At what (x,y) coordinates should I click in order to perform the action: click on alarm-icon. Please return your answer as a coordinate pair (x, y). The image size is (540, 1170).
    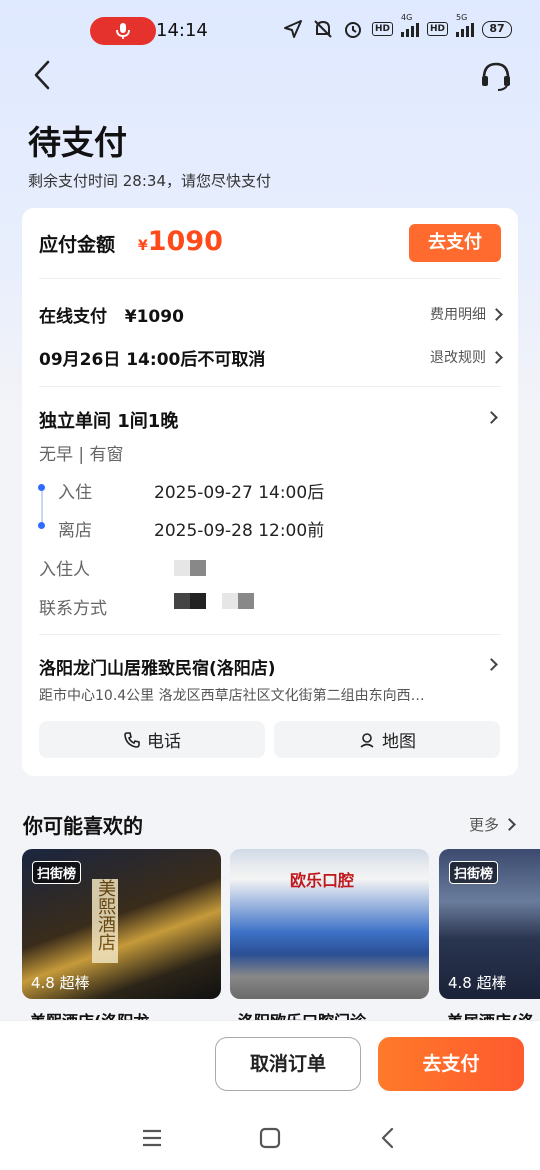
    Looking at the image, I should click on (352, 30).